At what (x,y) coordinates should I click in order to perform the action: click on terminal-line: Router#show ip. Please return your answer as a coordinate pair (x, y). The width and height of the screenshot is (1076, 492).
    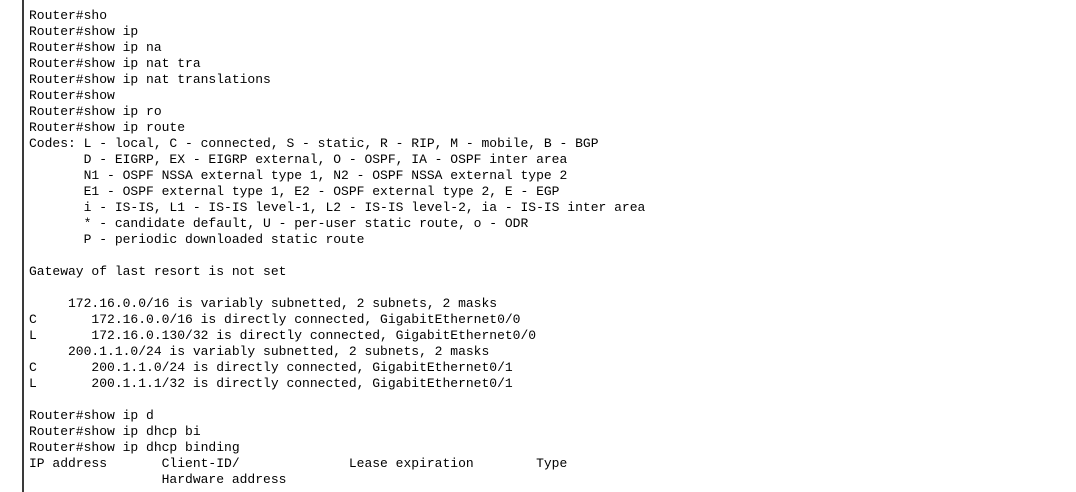
    Looking at the image, I should click on (84, 31).